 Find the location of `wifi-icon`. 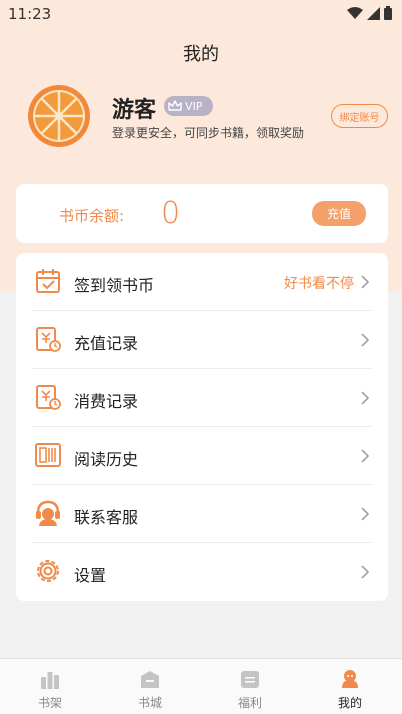

wifi-icon is located at coordinates (355, 13).